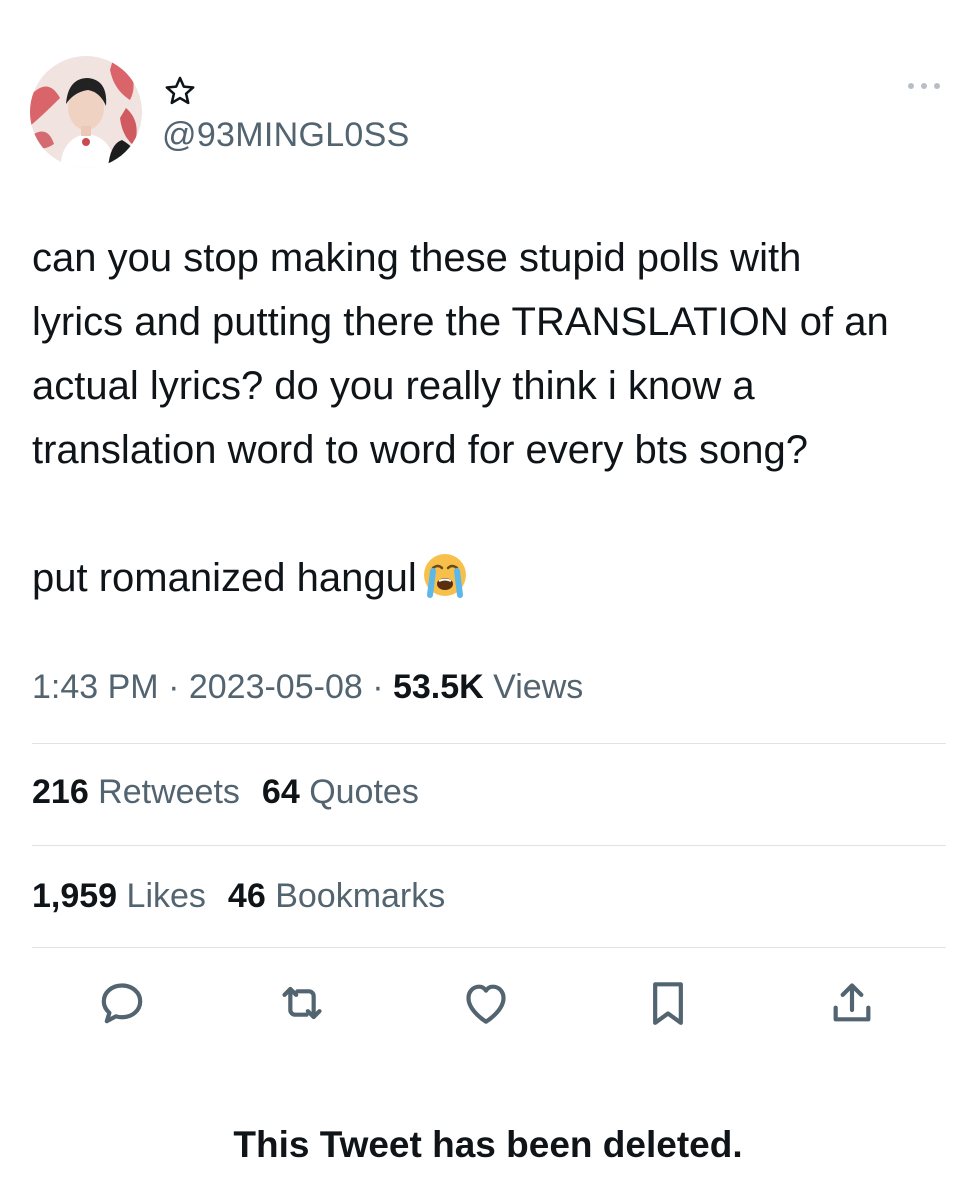 The height and width of the screenshot is (1200, 976). I want to click on like-icon, so click(486, 1004).